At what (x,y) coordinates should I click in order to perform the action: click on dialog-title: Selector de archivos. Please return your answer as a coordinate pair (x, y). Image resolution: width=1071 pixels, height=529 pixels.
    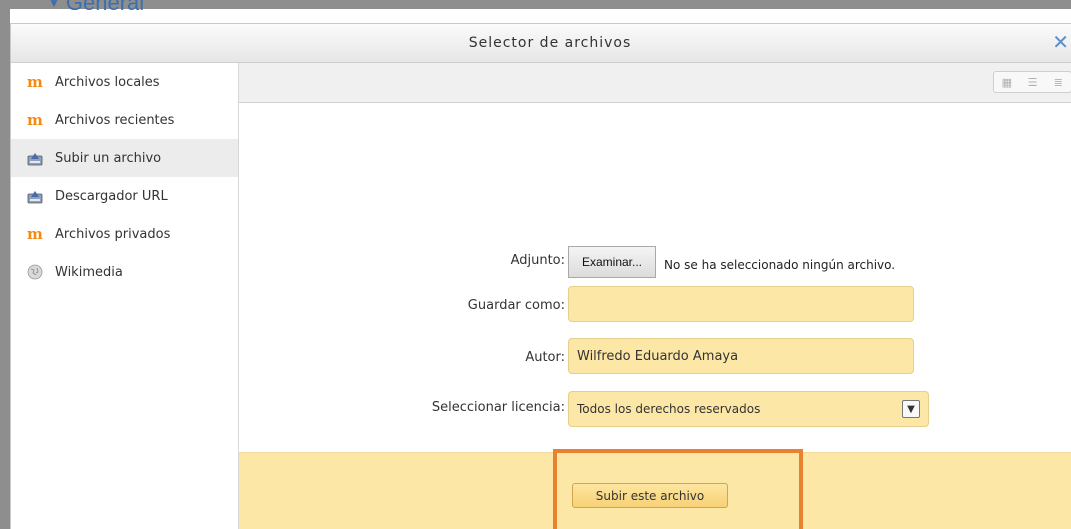
    Looking at the image, I should click on (550, 43).